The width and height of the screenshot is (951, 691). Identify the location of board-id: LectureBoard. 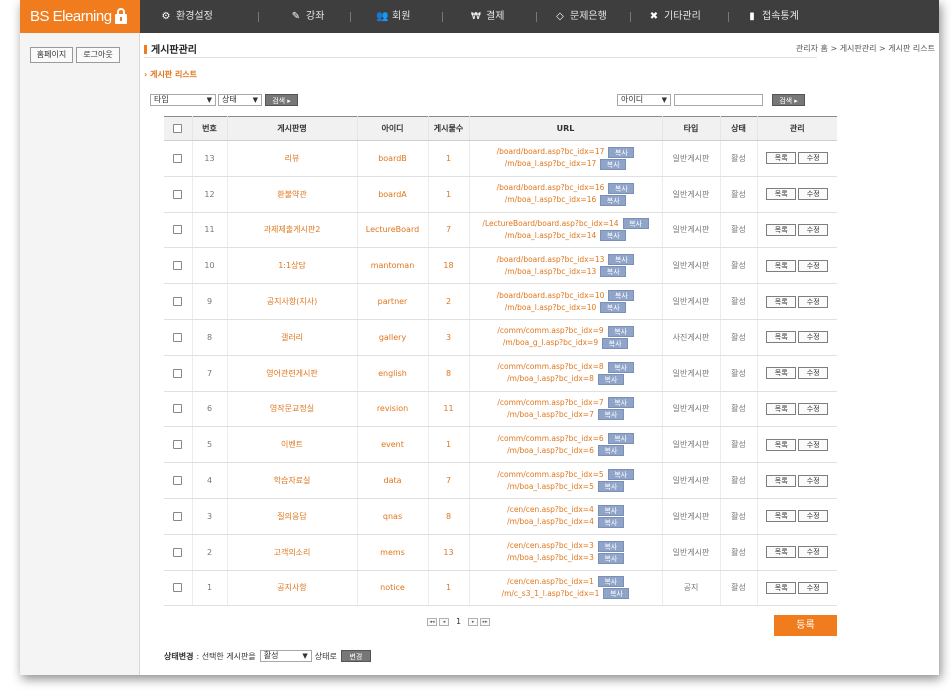
(393, 230).